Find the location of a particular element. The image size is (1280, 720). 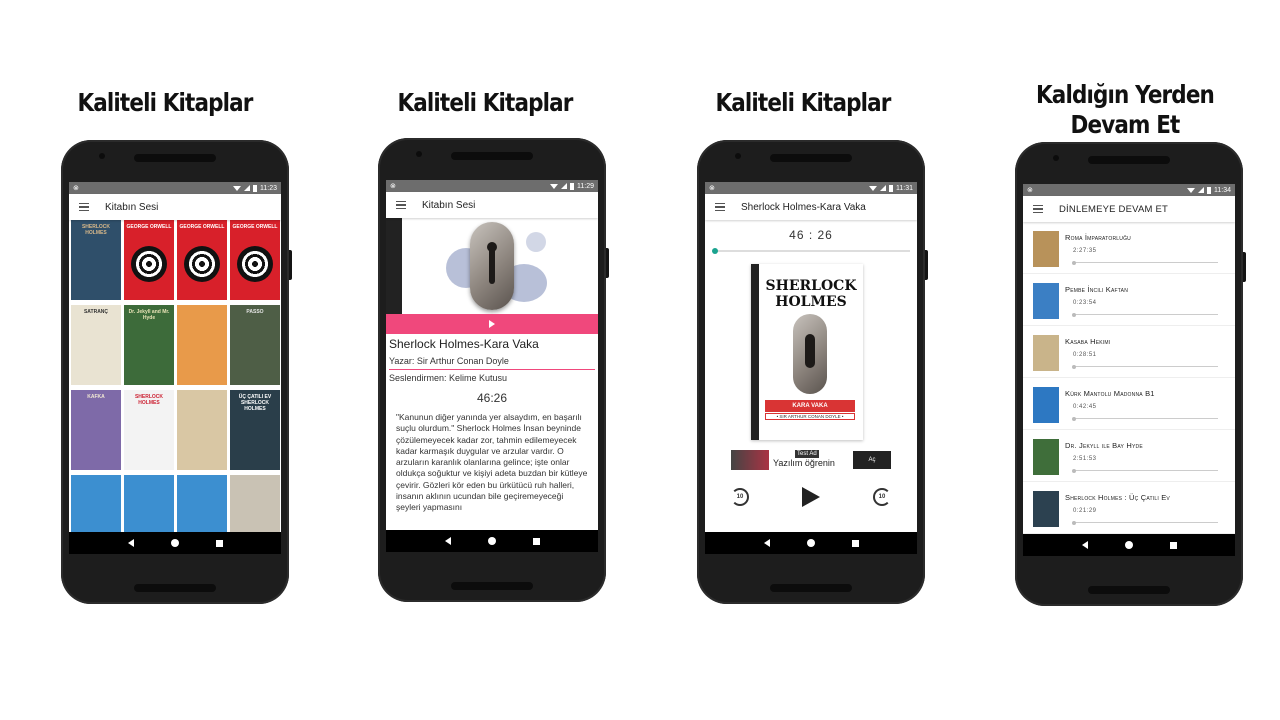

list-item: Roma İmparatorluğu 2:27:35 is located at coordinates (1129, 248).